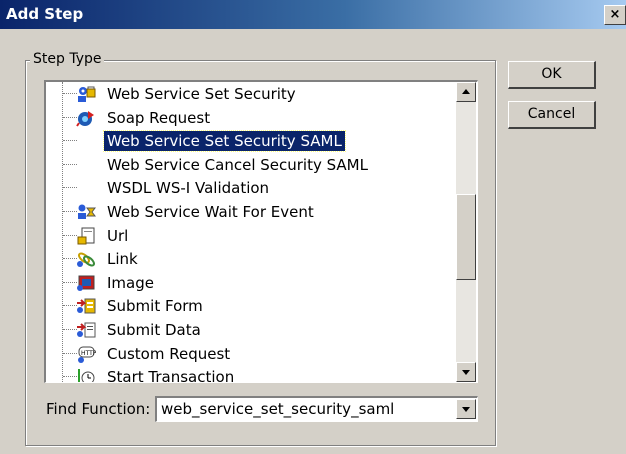 This screenshot has width=626, height=454. I want to click on list-item-label: Web Service Wait For Event, so click(210, 212).